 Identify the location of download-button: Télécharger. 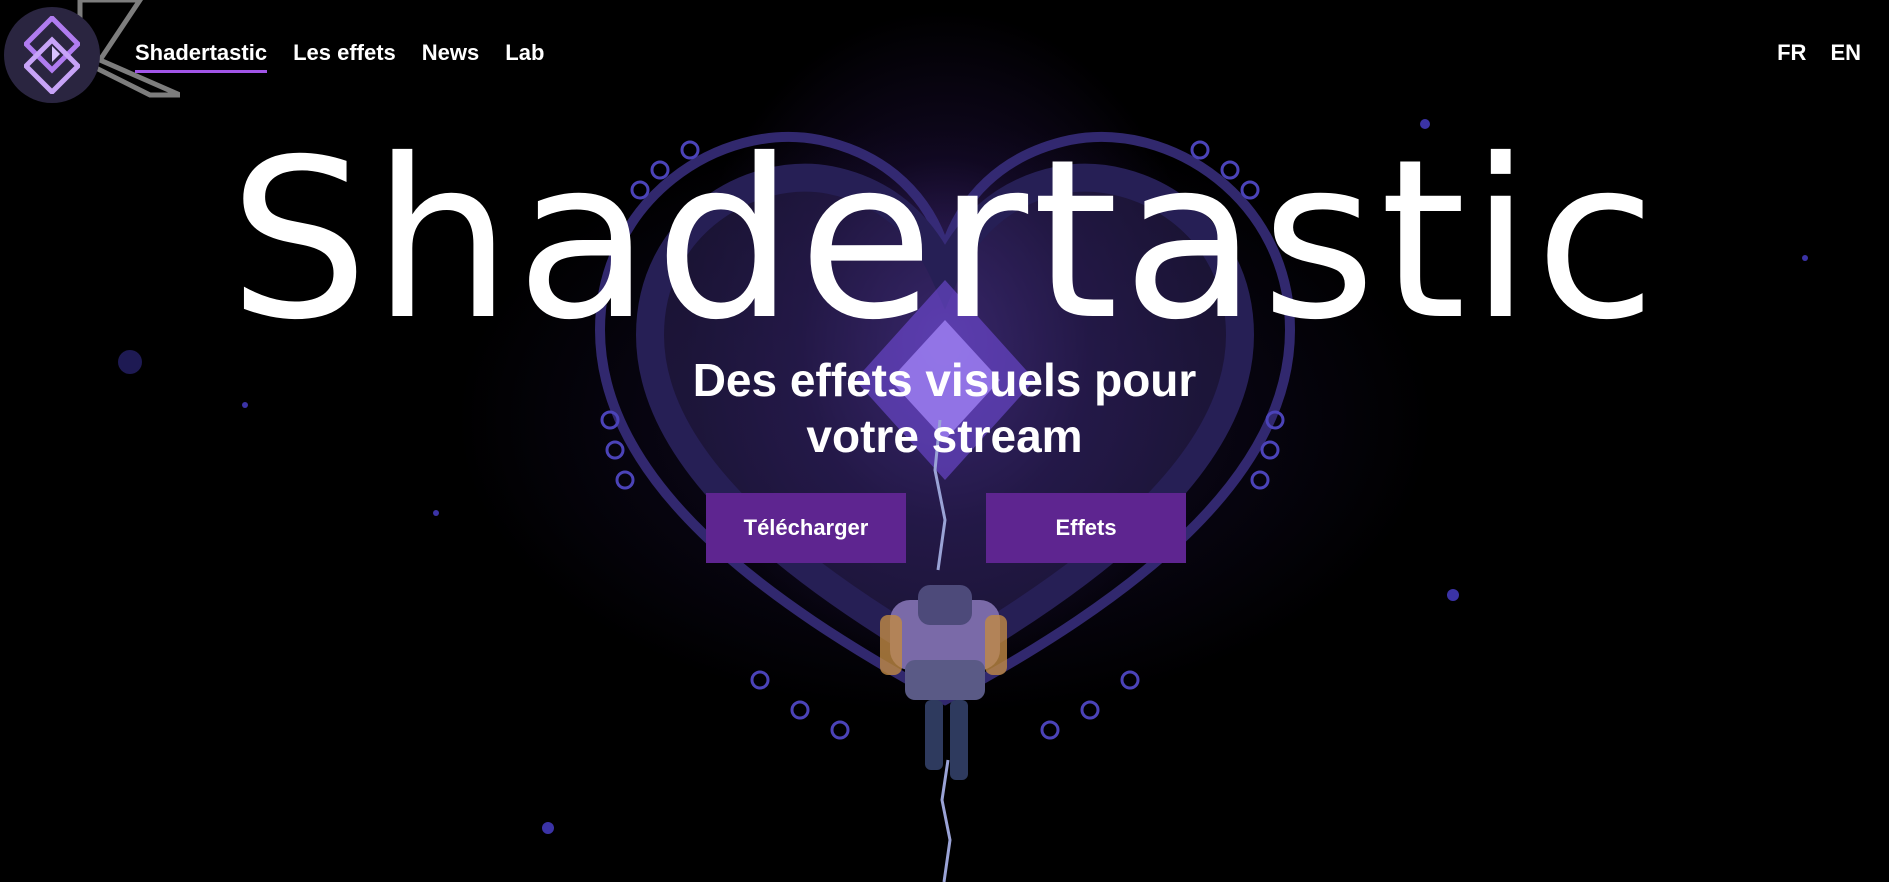
(806, 528).